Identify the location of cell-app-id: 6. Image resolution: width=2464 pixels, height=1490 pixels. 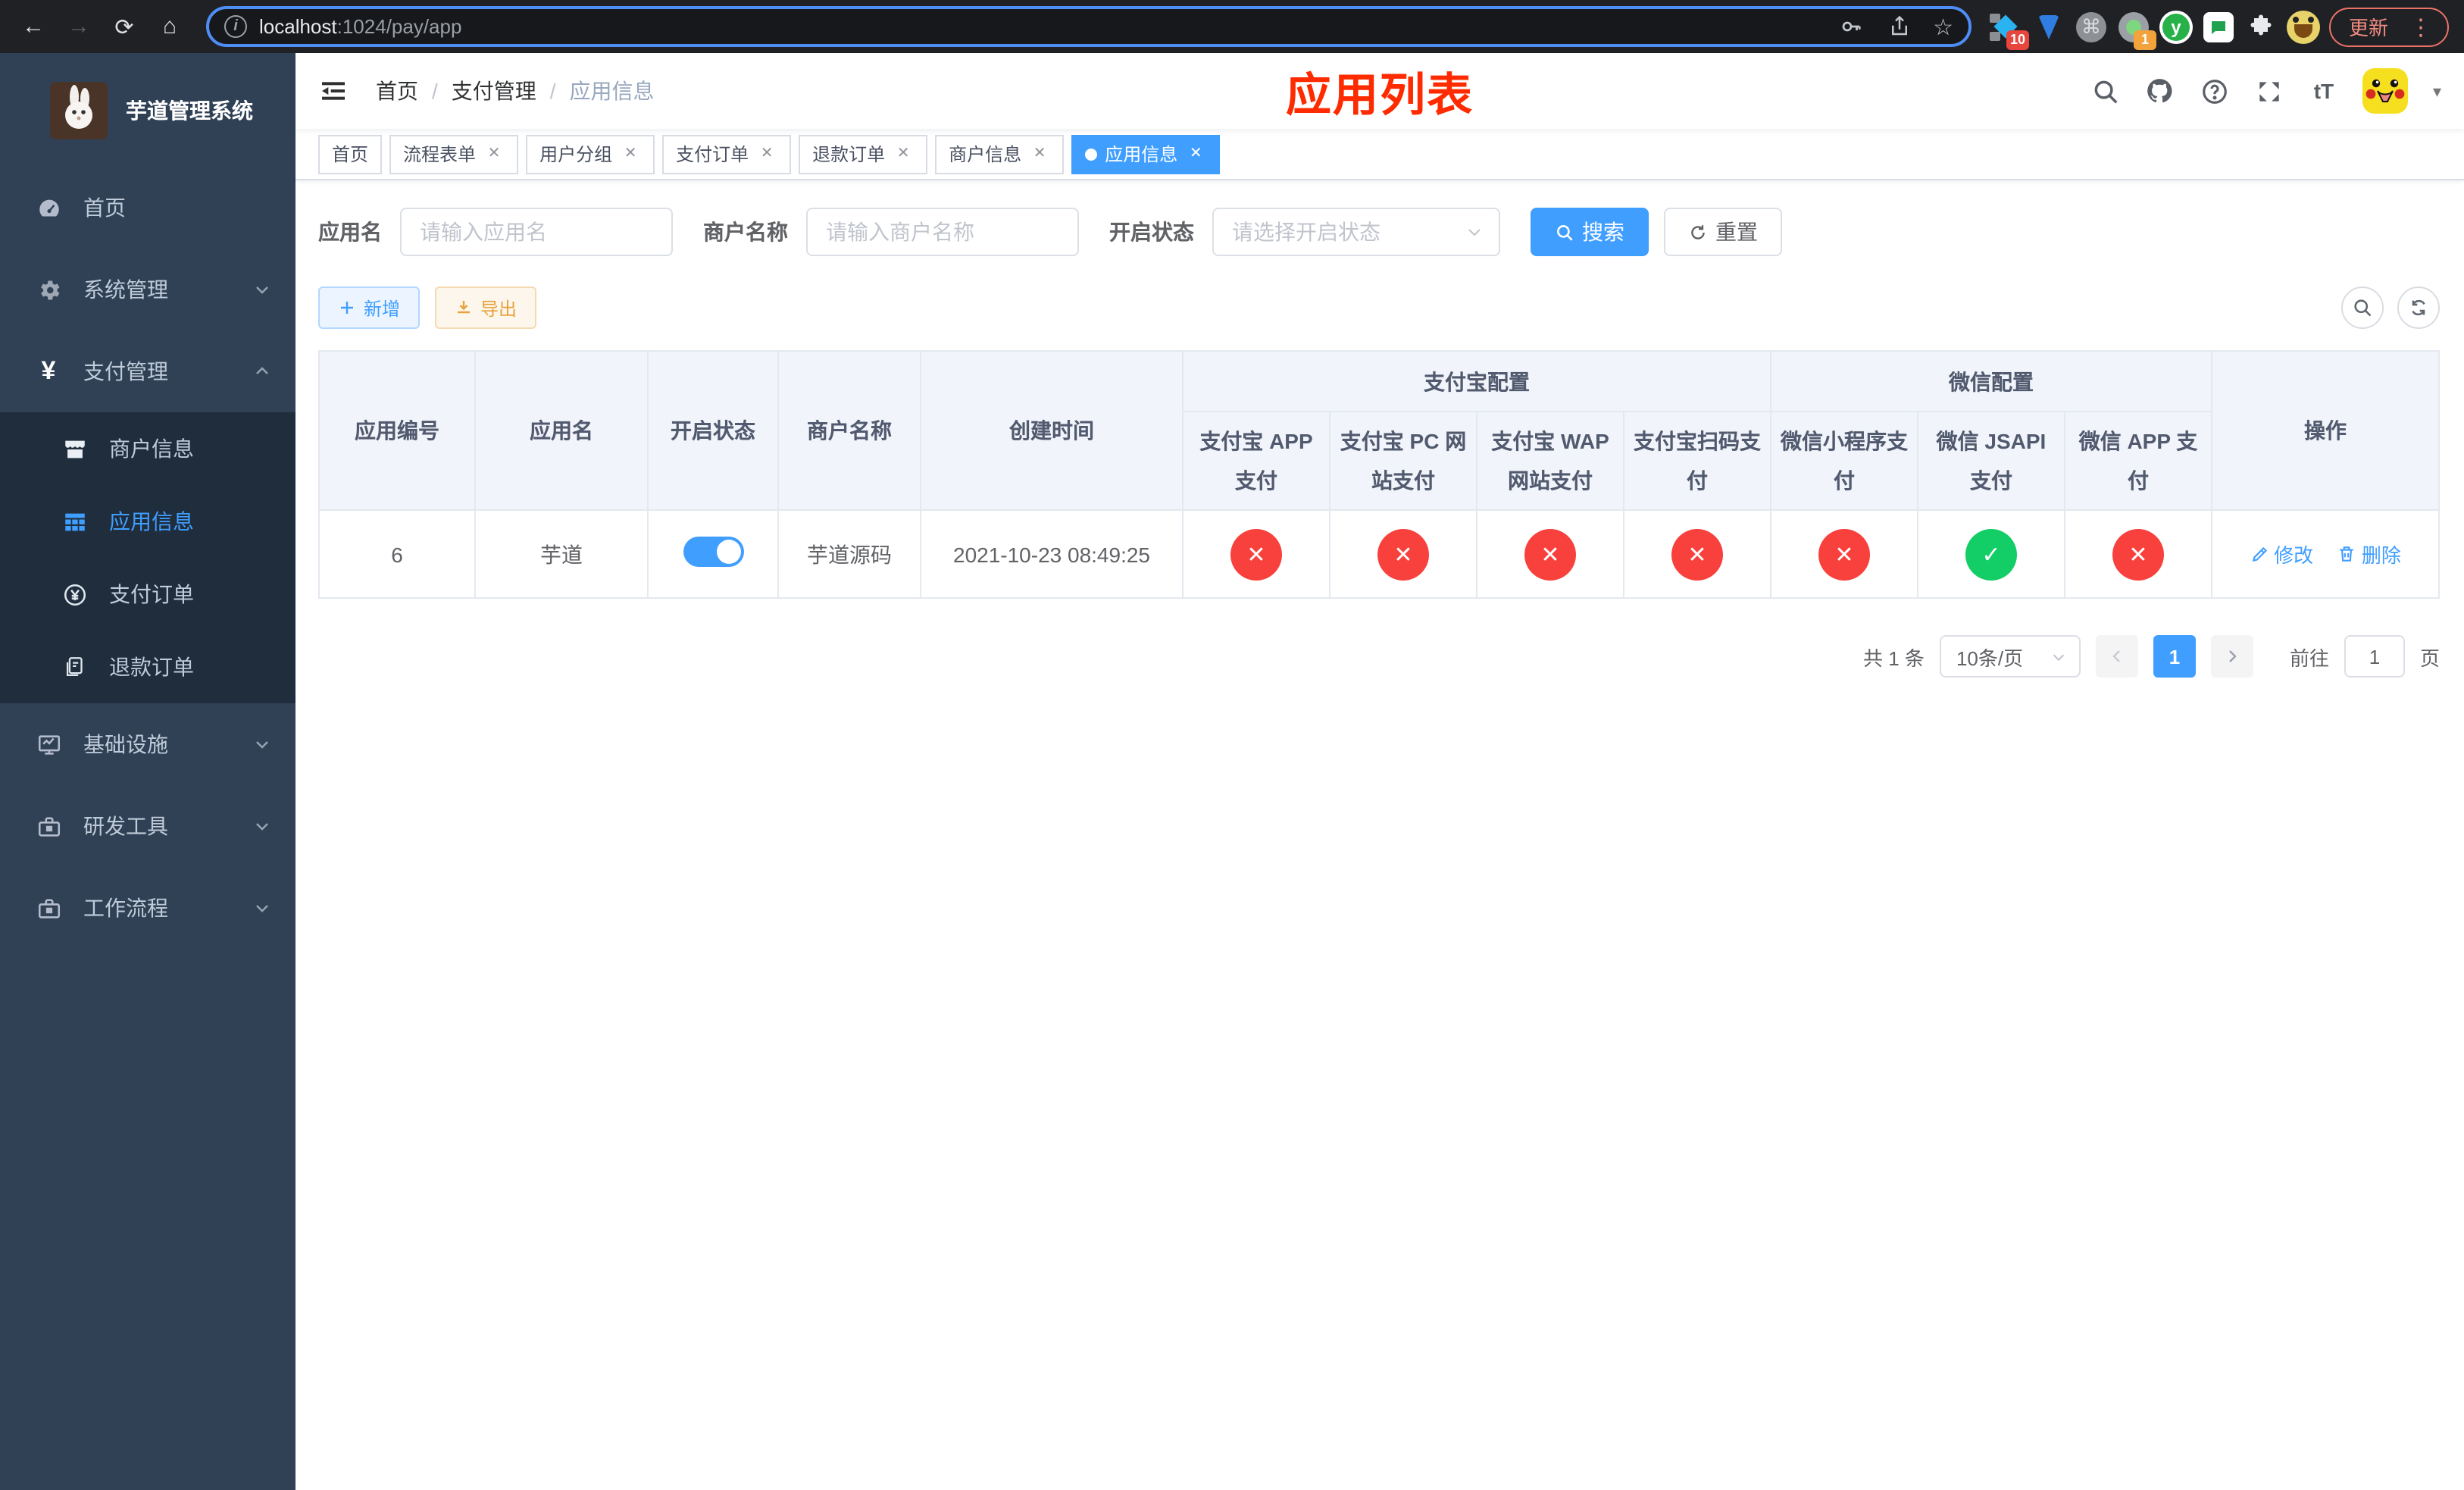
(397, 554).